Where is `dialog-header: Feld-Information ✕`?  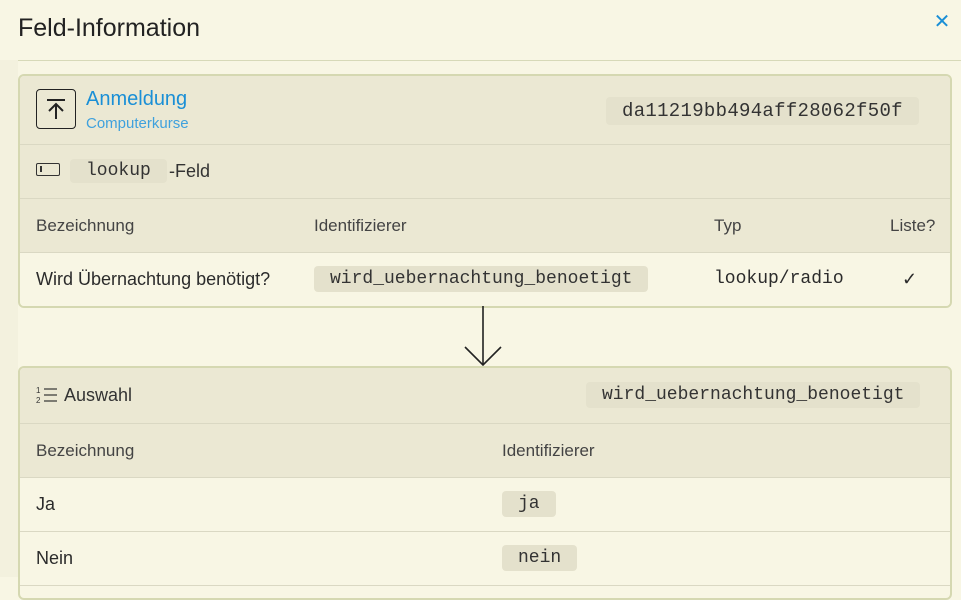 dialog-header: Feld-Information ✕ is located at coordinates (480, 30).